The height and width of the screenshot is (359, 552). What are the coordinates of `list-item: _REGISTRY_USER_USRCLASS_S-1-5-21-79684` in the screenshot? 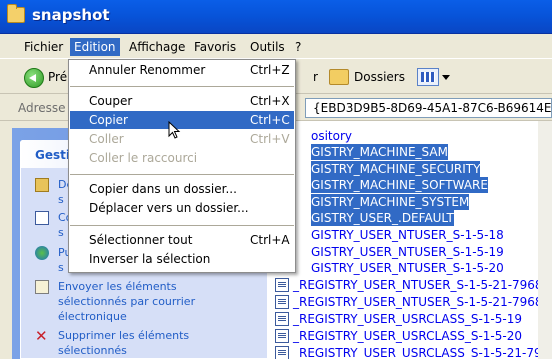 It's located at (422, 352).